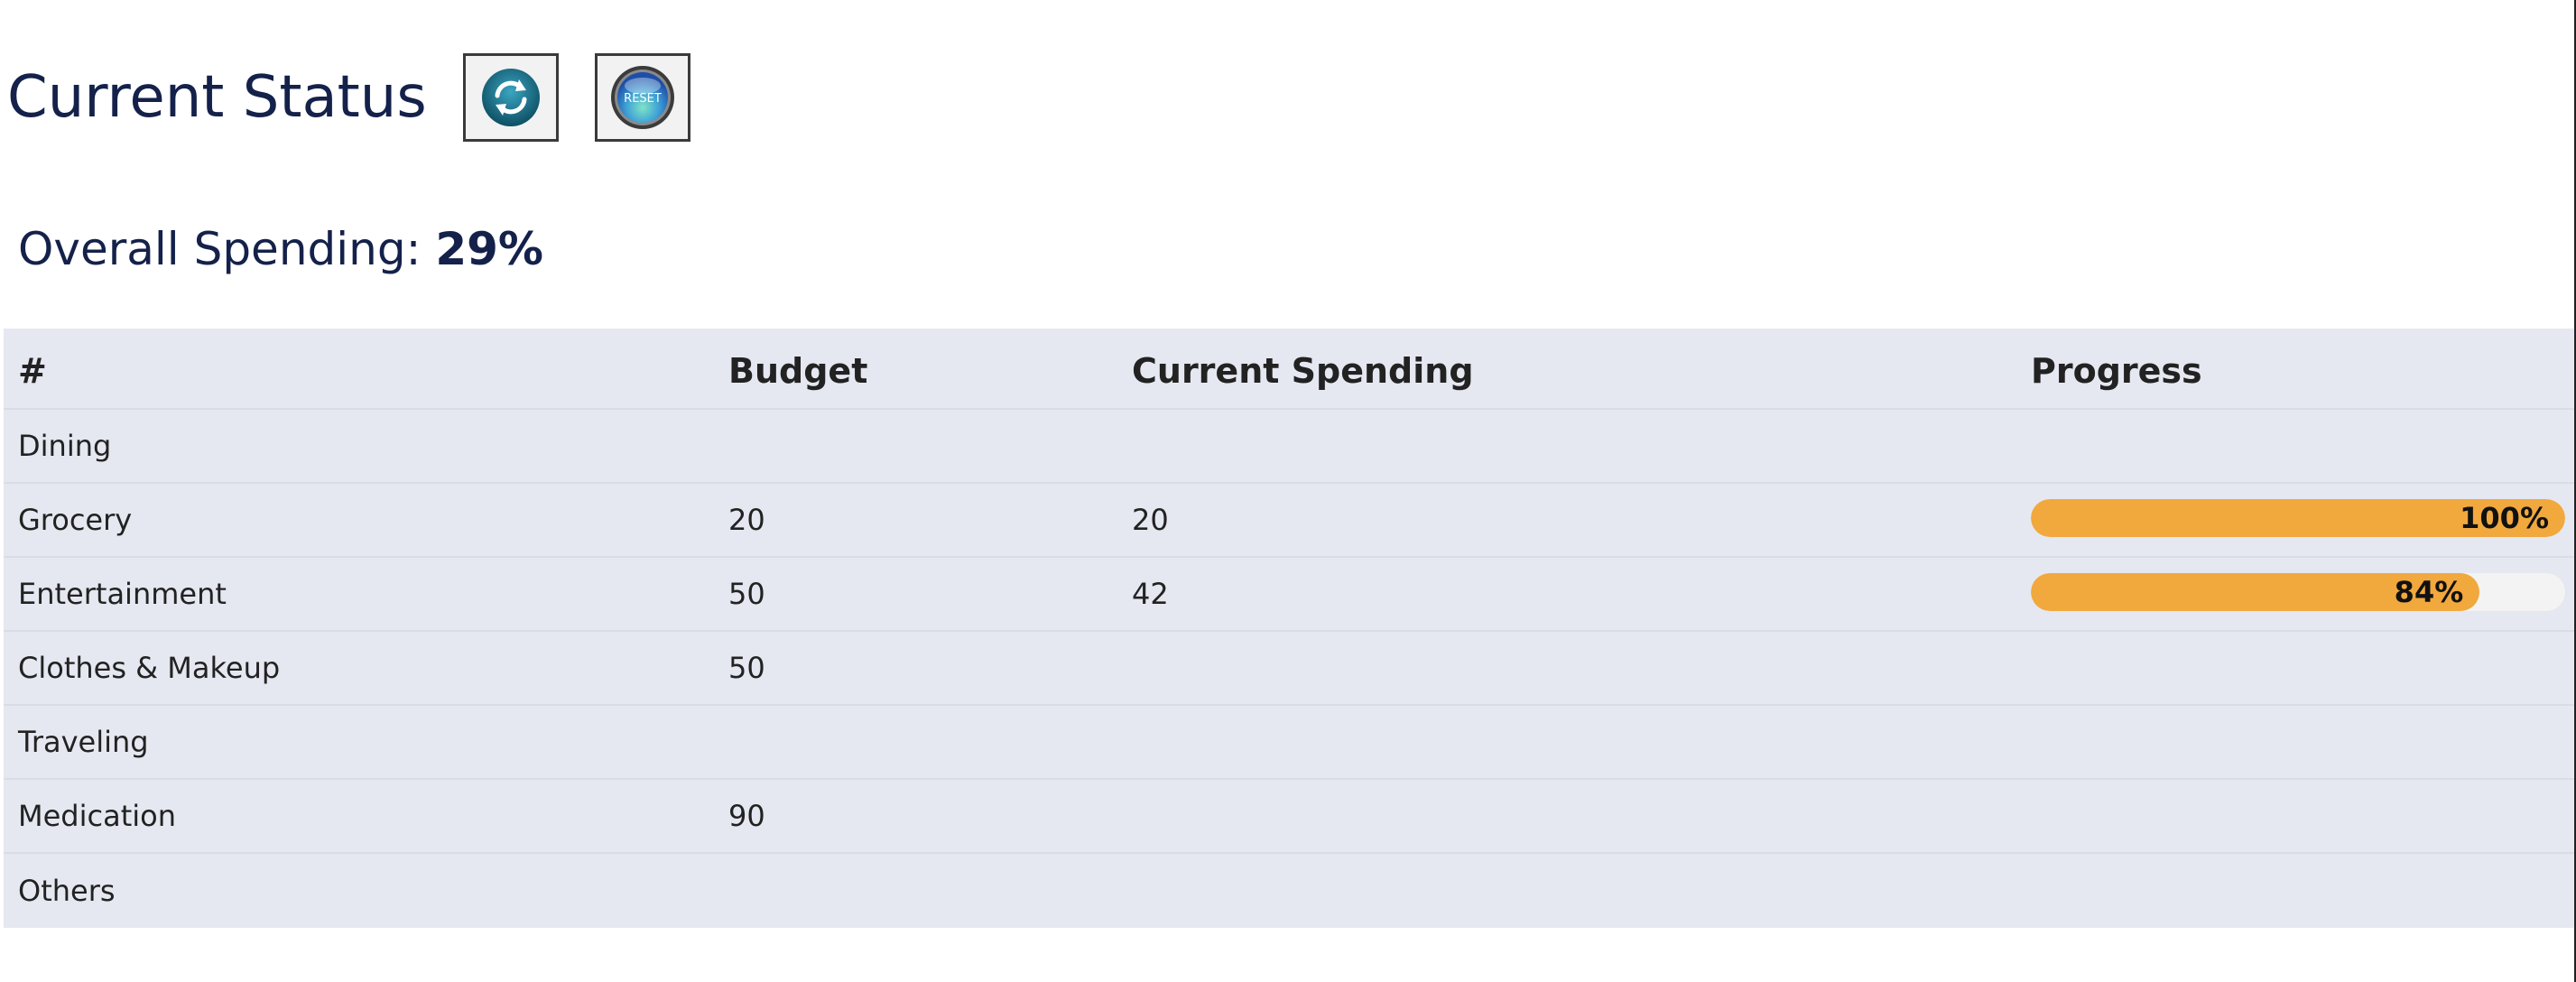 The image size is (2576, 982). Describe the element at coordinates (1290, 743) in the screenshot. I see `table-row: Traveling` at that location.